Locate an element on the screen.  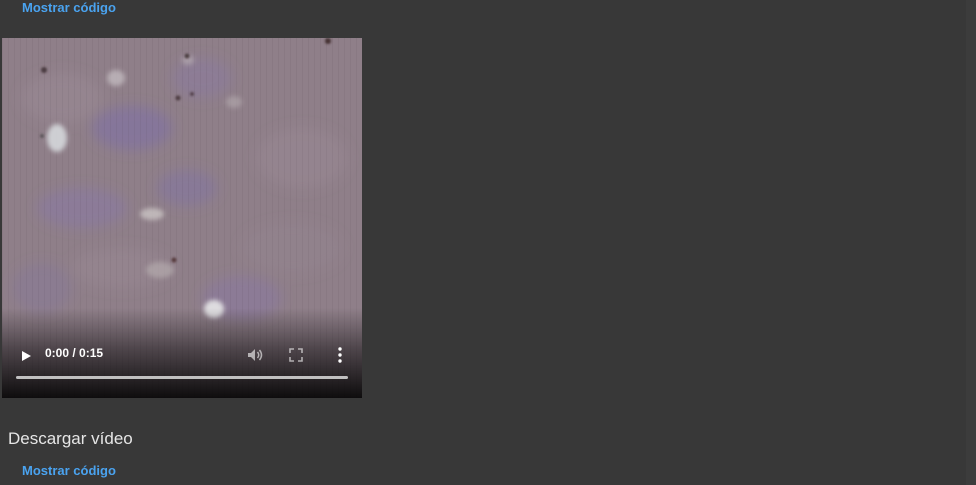
volume-icon is located at coordinates (255, 355).